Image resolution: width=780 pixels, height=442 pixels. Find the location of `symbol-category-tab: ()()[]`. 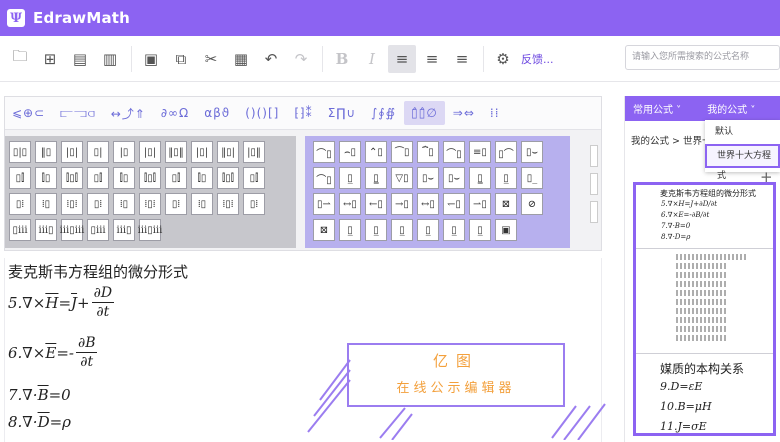

symbol-category-tab: ()()[] is located at coordinates (262, 113).